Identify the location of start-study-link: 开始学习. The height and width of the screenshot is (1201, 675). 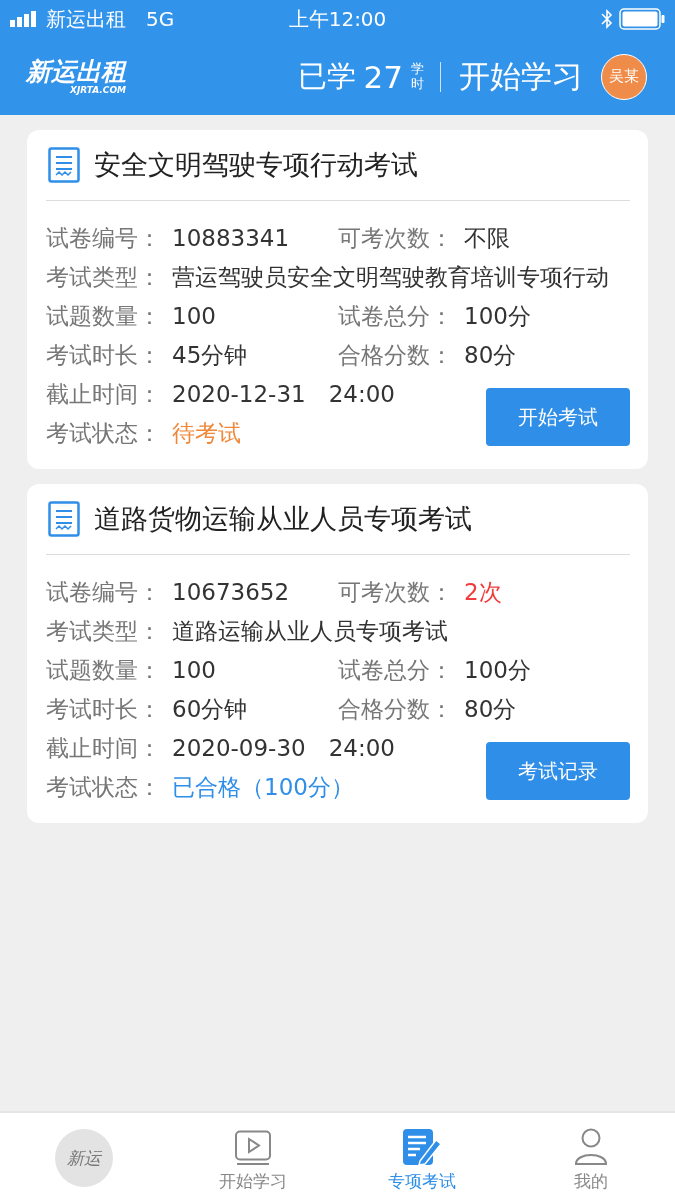
(521, 76).